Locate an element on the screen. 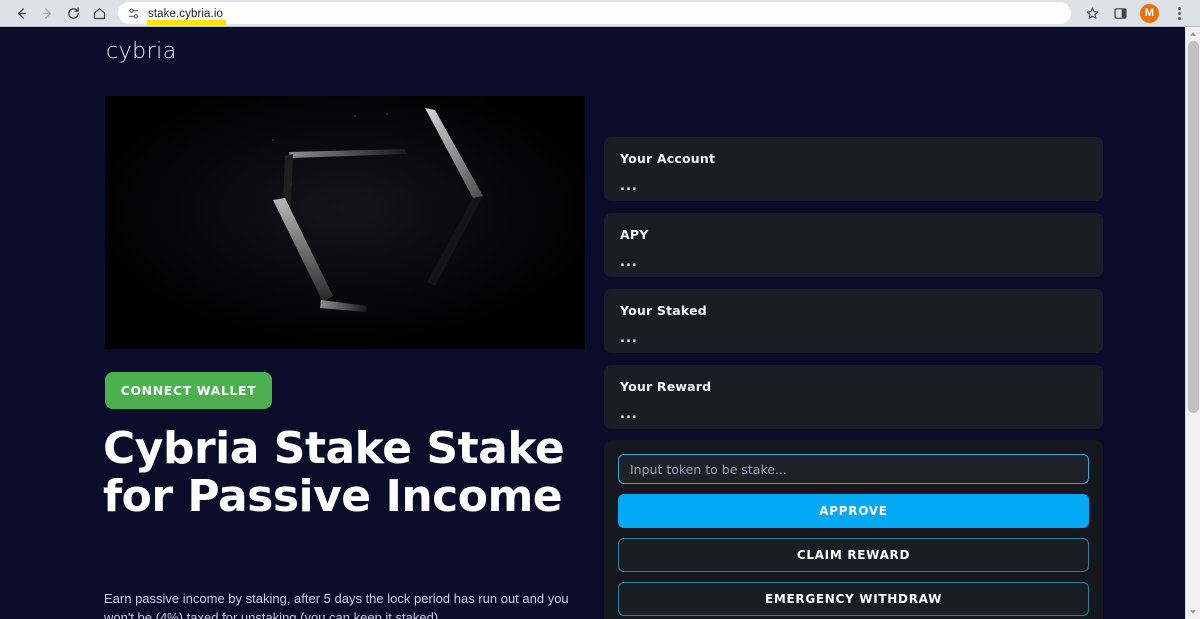 This screenshot has width=1200, height=619. reload-icon is located at coordinates (73, 13).